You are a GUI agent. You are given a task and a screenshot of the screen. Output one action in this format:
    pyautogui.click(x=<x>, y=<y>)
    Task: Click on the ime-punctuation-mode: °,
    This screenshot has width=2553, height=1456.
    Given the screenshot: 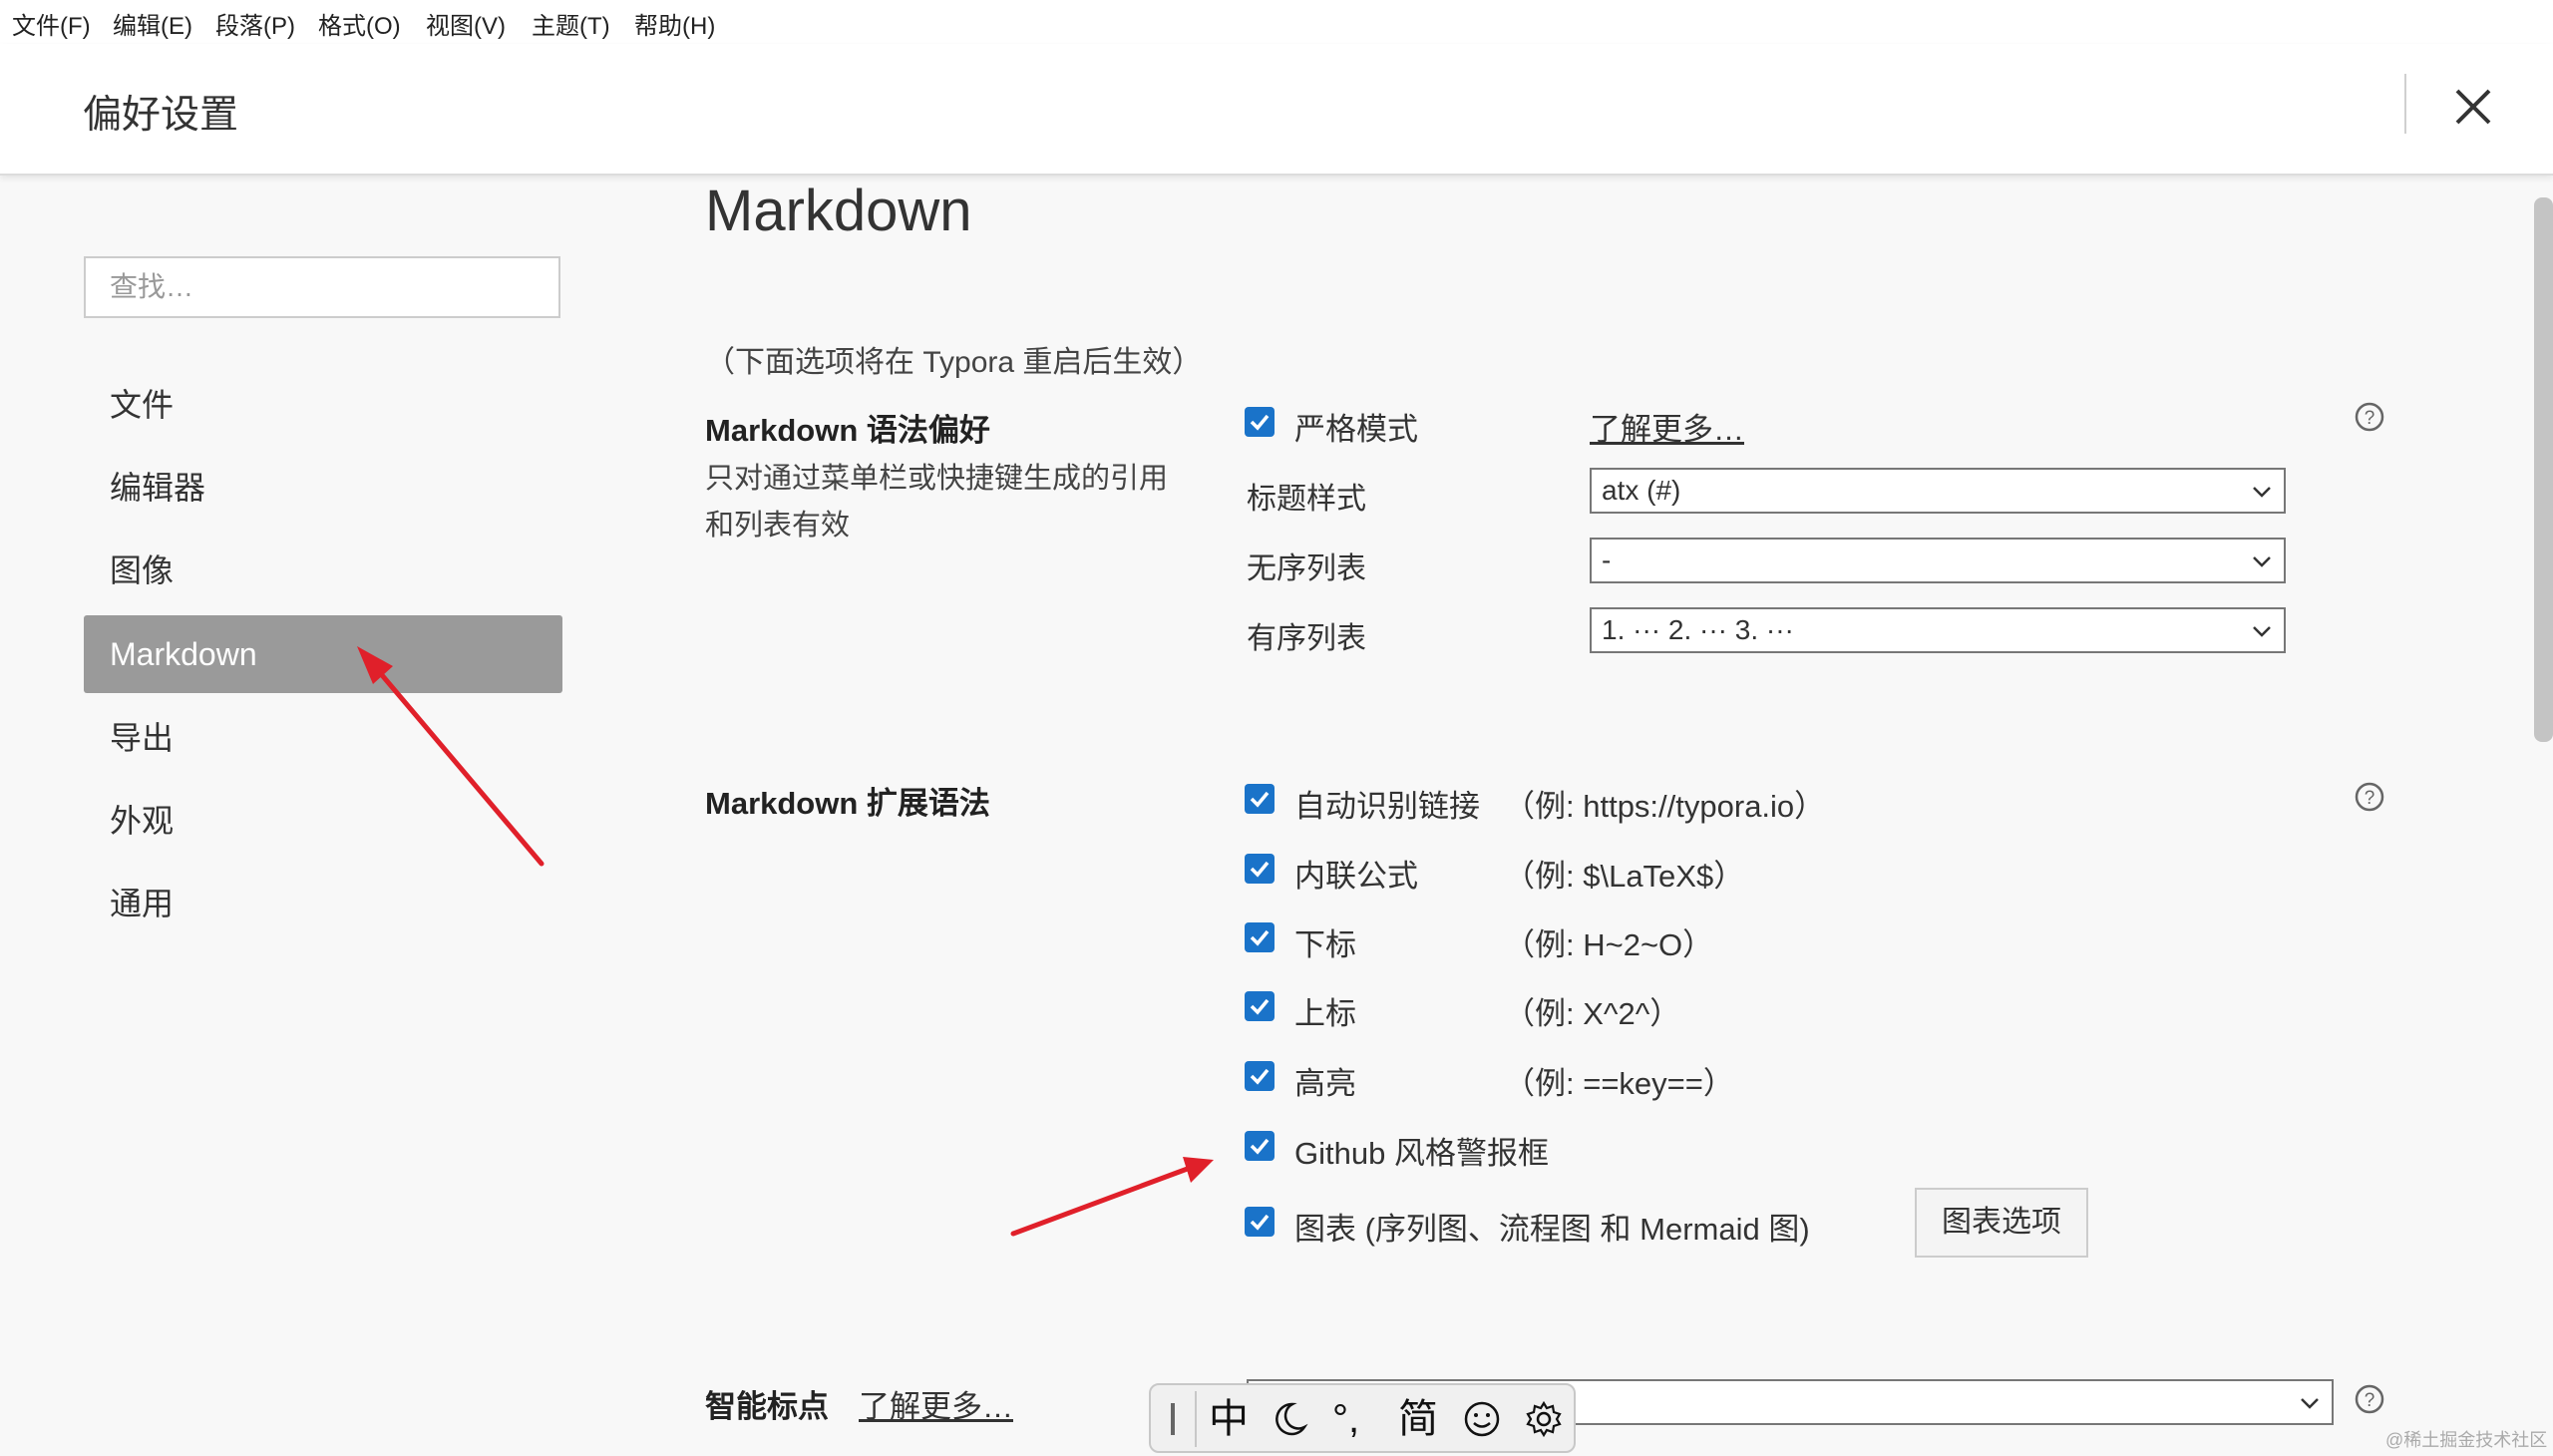 What is the action you would take?
    pyautogui.click(x=1346, y=1419)
    